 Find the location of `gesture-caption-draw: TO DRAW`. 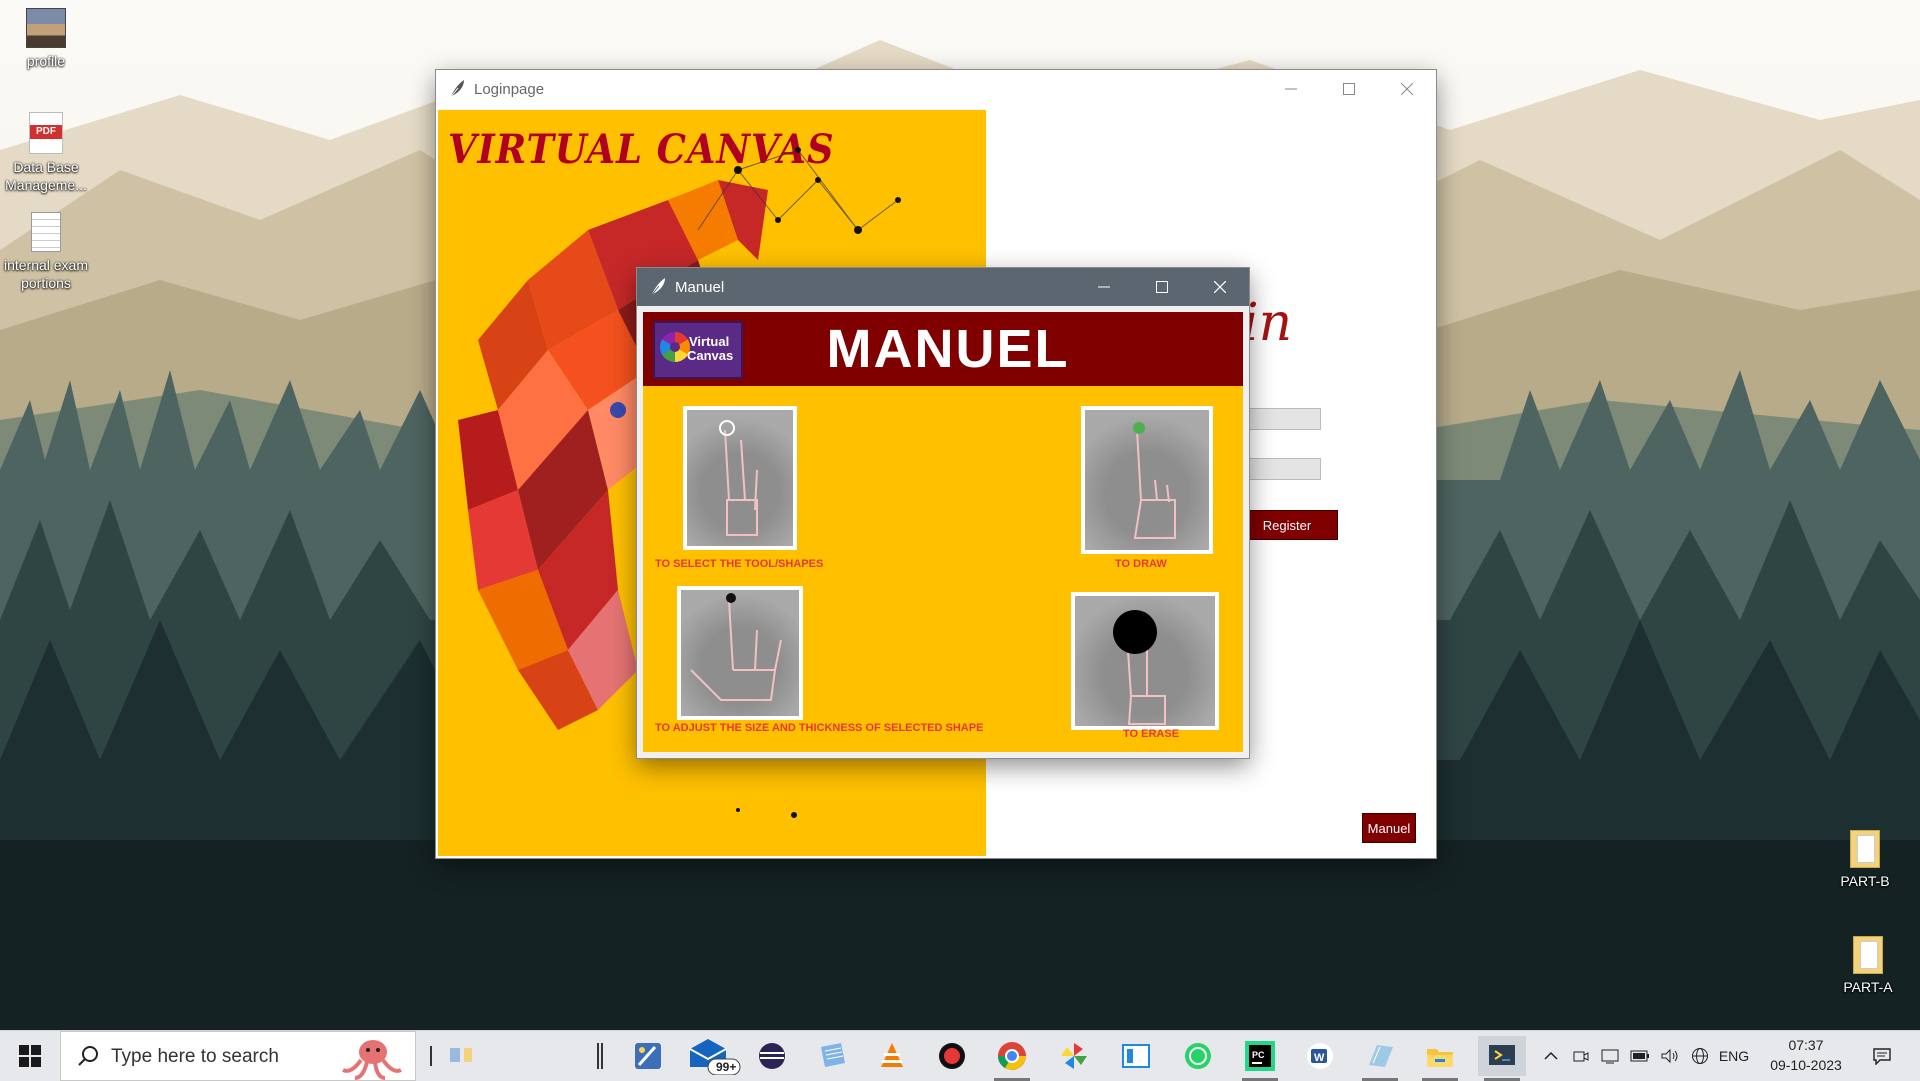

gesture-caption-draw: TO DRAW is located at coordinates (1141, 564).